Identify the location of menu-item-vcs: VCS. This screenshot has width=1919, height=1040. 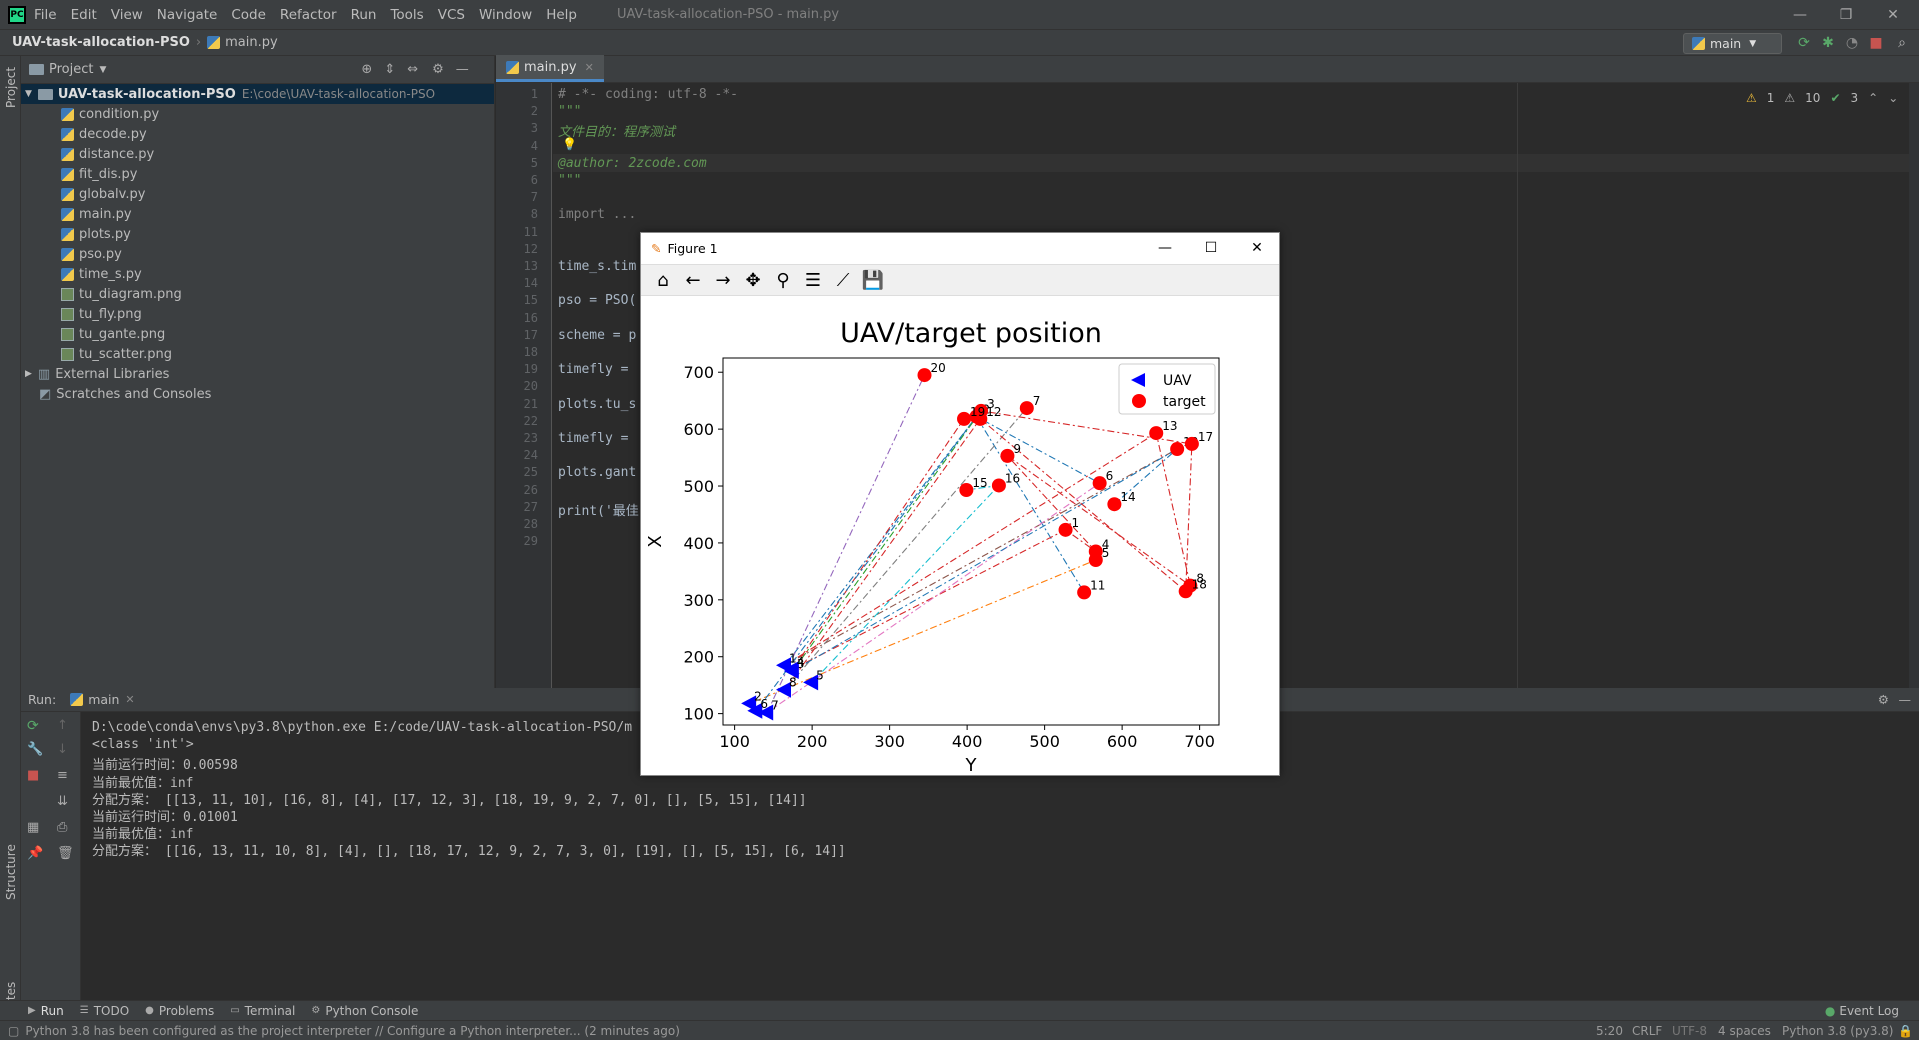
(451, 15).